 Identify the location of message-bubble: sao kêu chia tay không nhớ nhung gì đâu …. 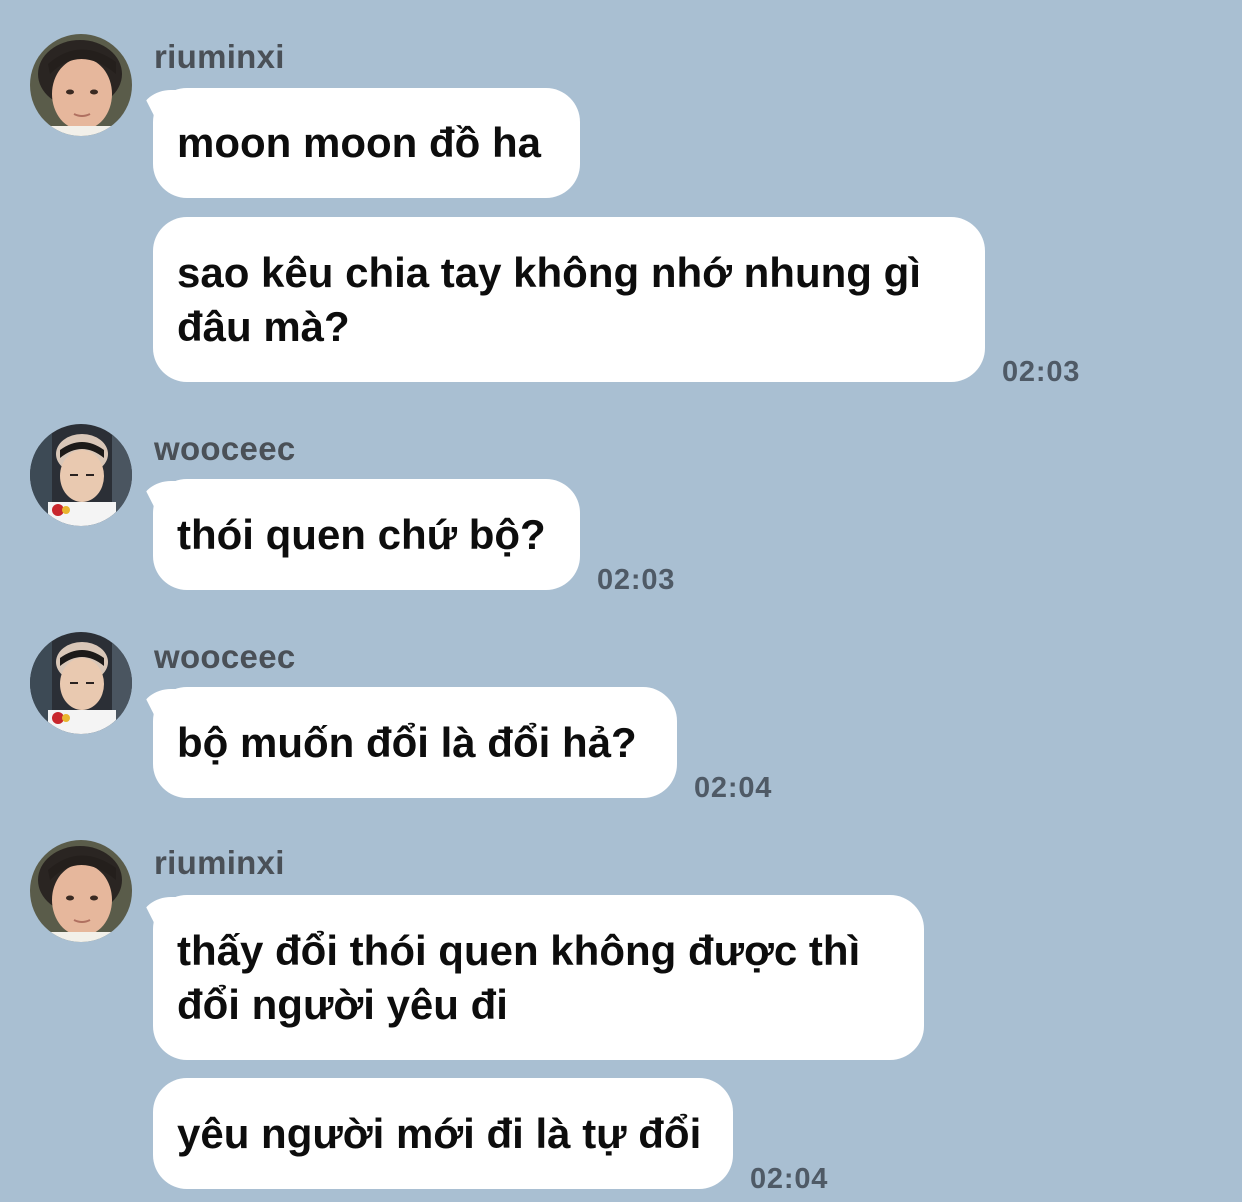
(569, 299).